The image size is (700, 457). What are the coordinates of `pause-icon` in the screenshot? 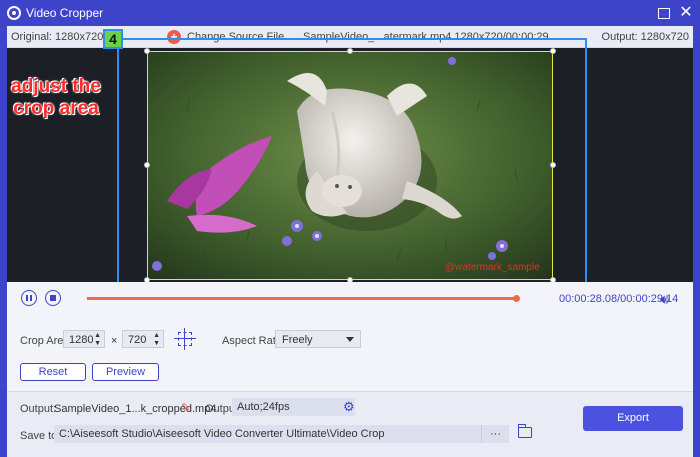 It's located at (29, 298).